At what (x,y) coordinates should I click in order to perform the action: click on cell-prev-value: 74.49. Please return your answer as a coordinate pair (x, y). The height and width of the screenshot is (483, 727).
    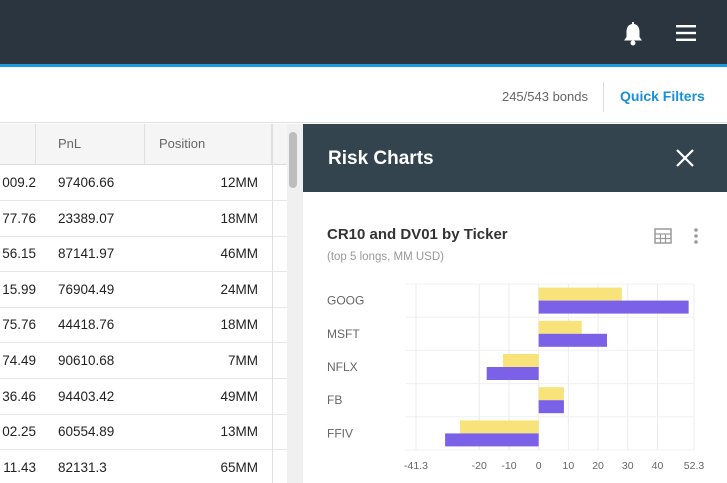
    Looking at the image, I should click on (19, 360).